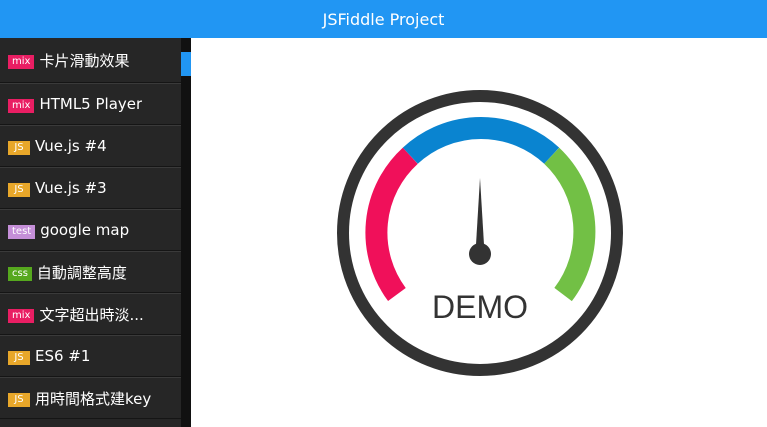  Describe the element at coordinates (84, 60) in the screenshot. I see `item-label: 卡片滑動效果` at that location.